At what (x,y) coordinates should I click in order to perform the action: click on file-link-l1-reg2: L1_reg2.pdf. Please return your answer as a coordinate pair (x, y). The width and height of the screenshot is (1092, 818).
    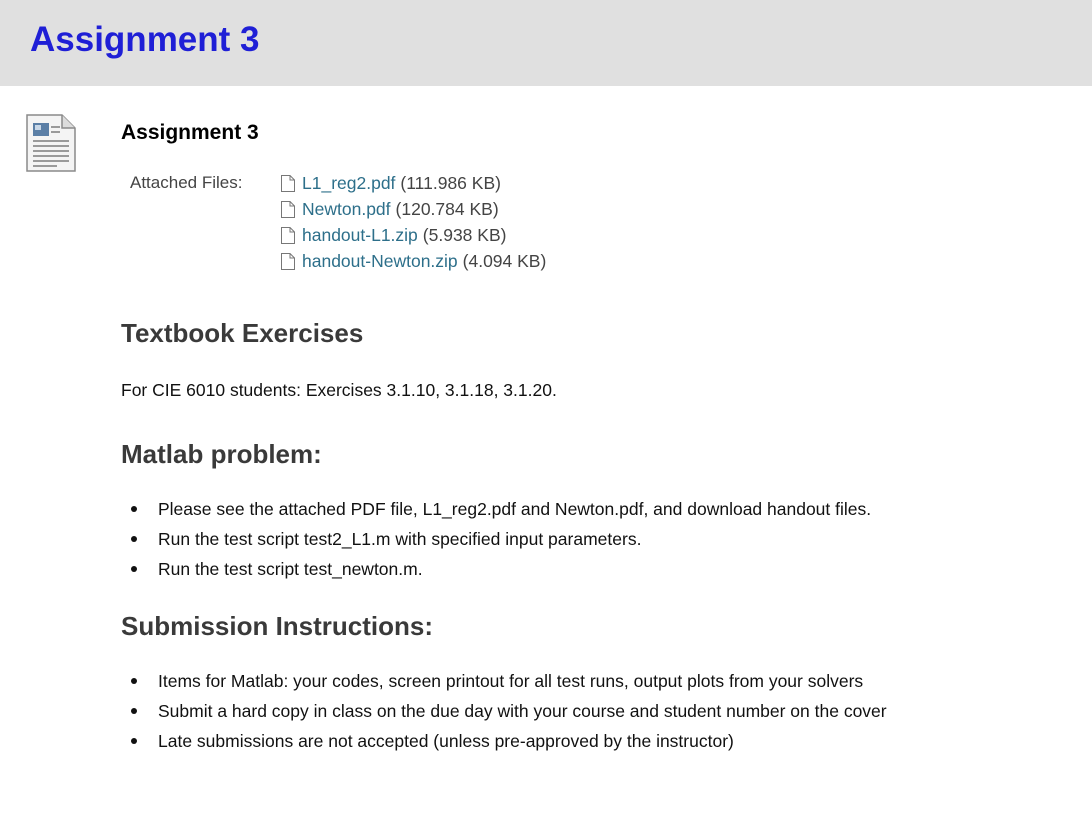
    Looking at the image, I should click on (348, 183).